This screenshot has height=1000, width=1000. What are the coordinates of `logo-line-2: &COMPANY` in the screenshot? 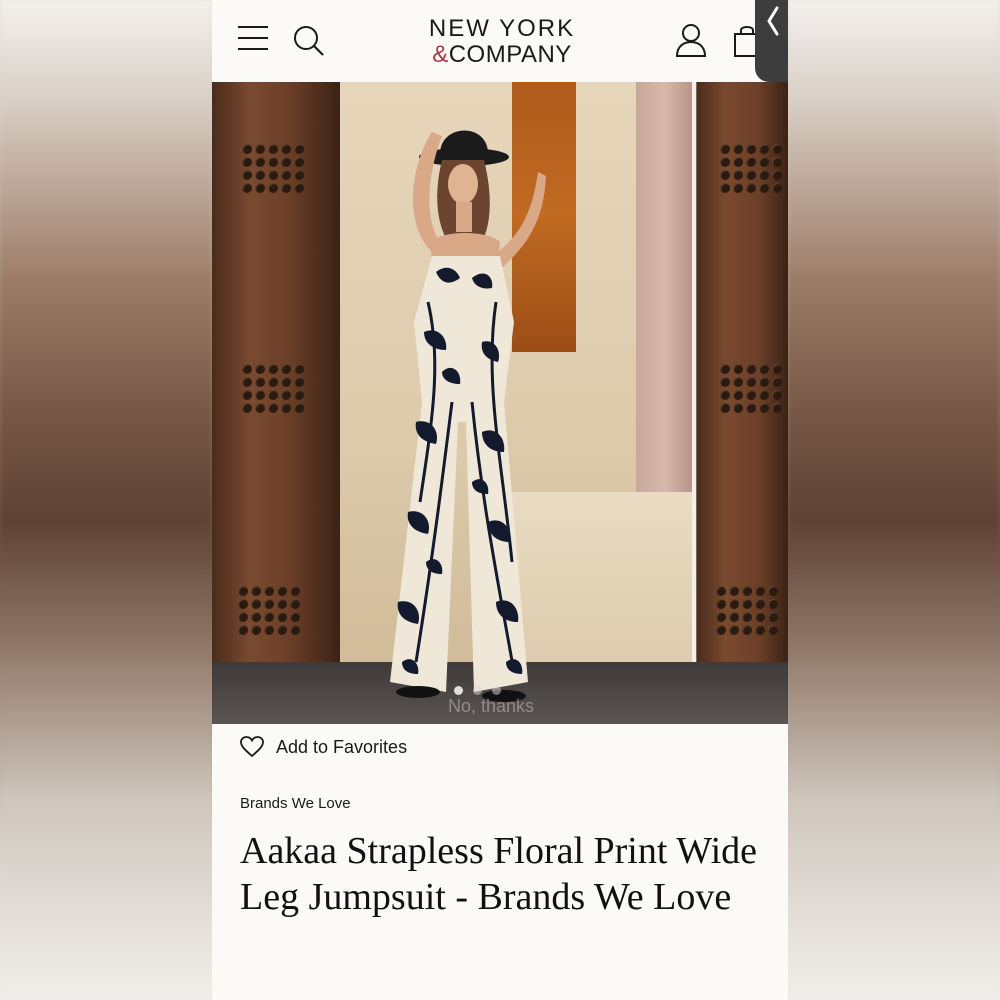 It's located at (502, 55).